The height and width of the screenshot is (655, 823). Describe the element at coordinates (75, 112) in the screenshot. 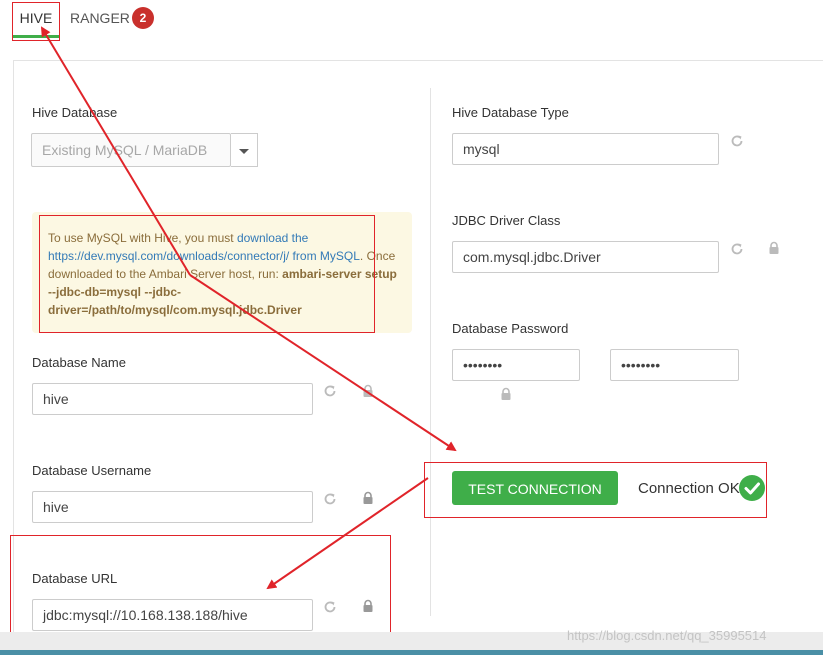

I see `hive-database-label: Hive Database` at that location.